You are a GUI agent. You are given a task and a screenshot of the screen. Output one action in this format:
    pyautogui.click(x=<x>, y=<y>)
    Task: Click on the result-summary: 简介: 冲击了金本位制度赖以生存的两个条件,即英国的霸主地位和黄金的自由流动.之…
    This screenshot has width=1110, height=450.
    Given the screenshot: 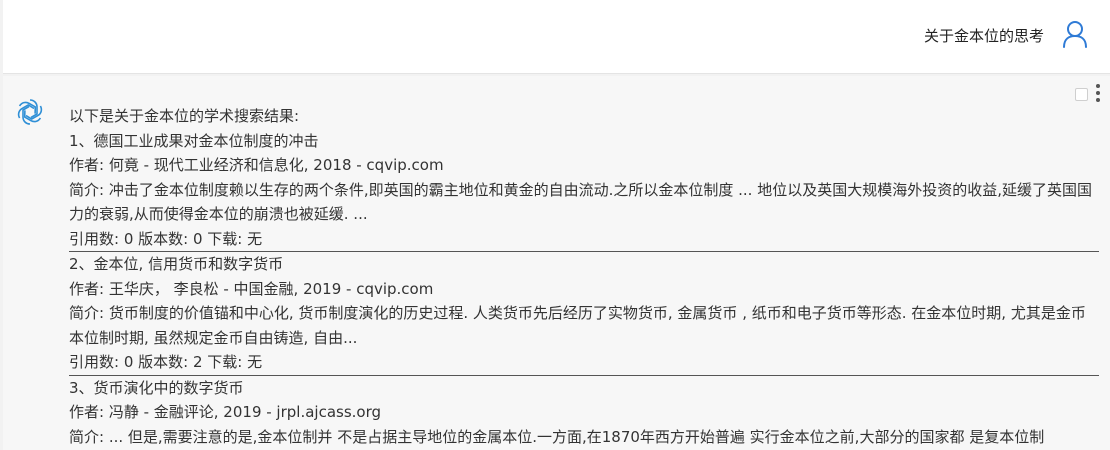 What is the action you would take?
    pyautogui.click(x=580, y=202)
    